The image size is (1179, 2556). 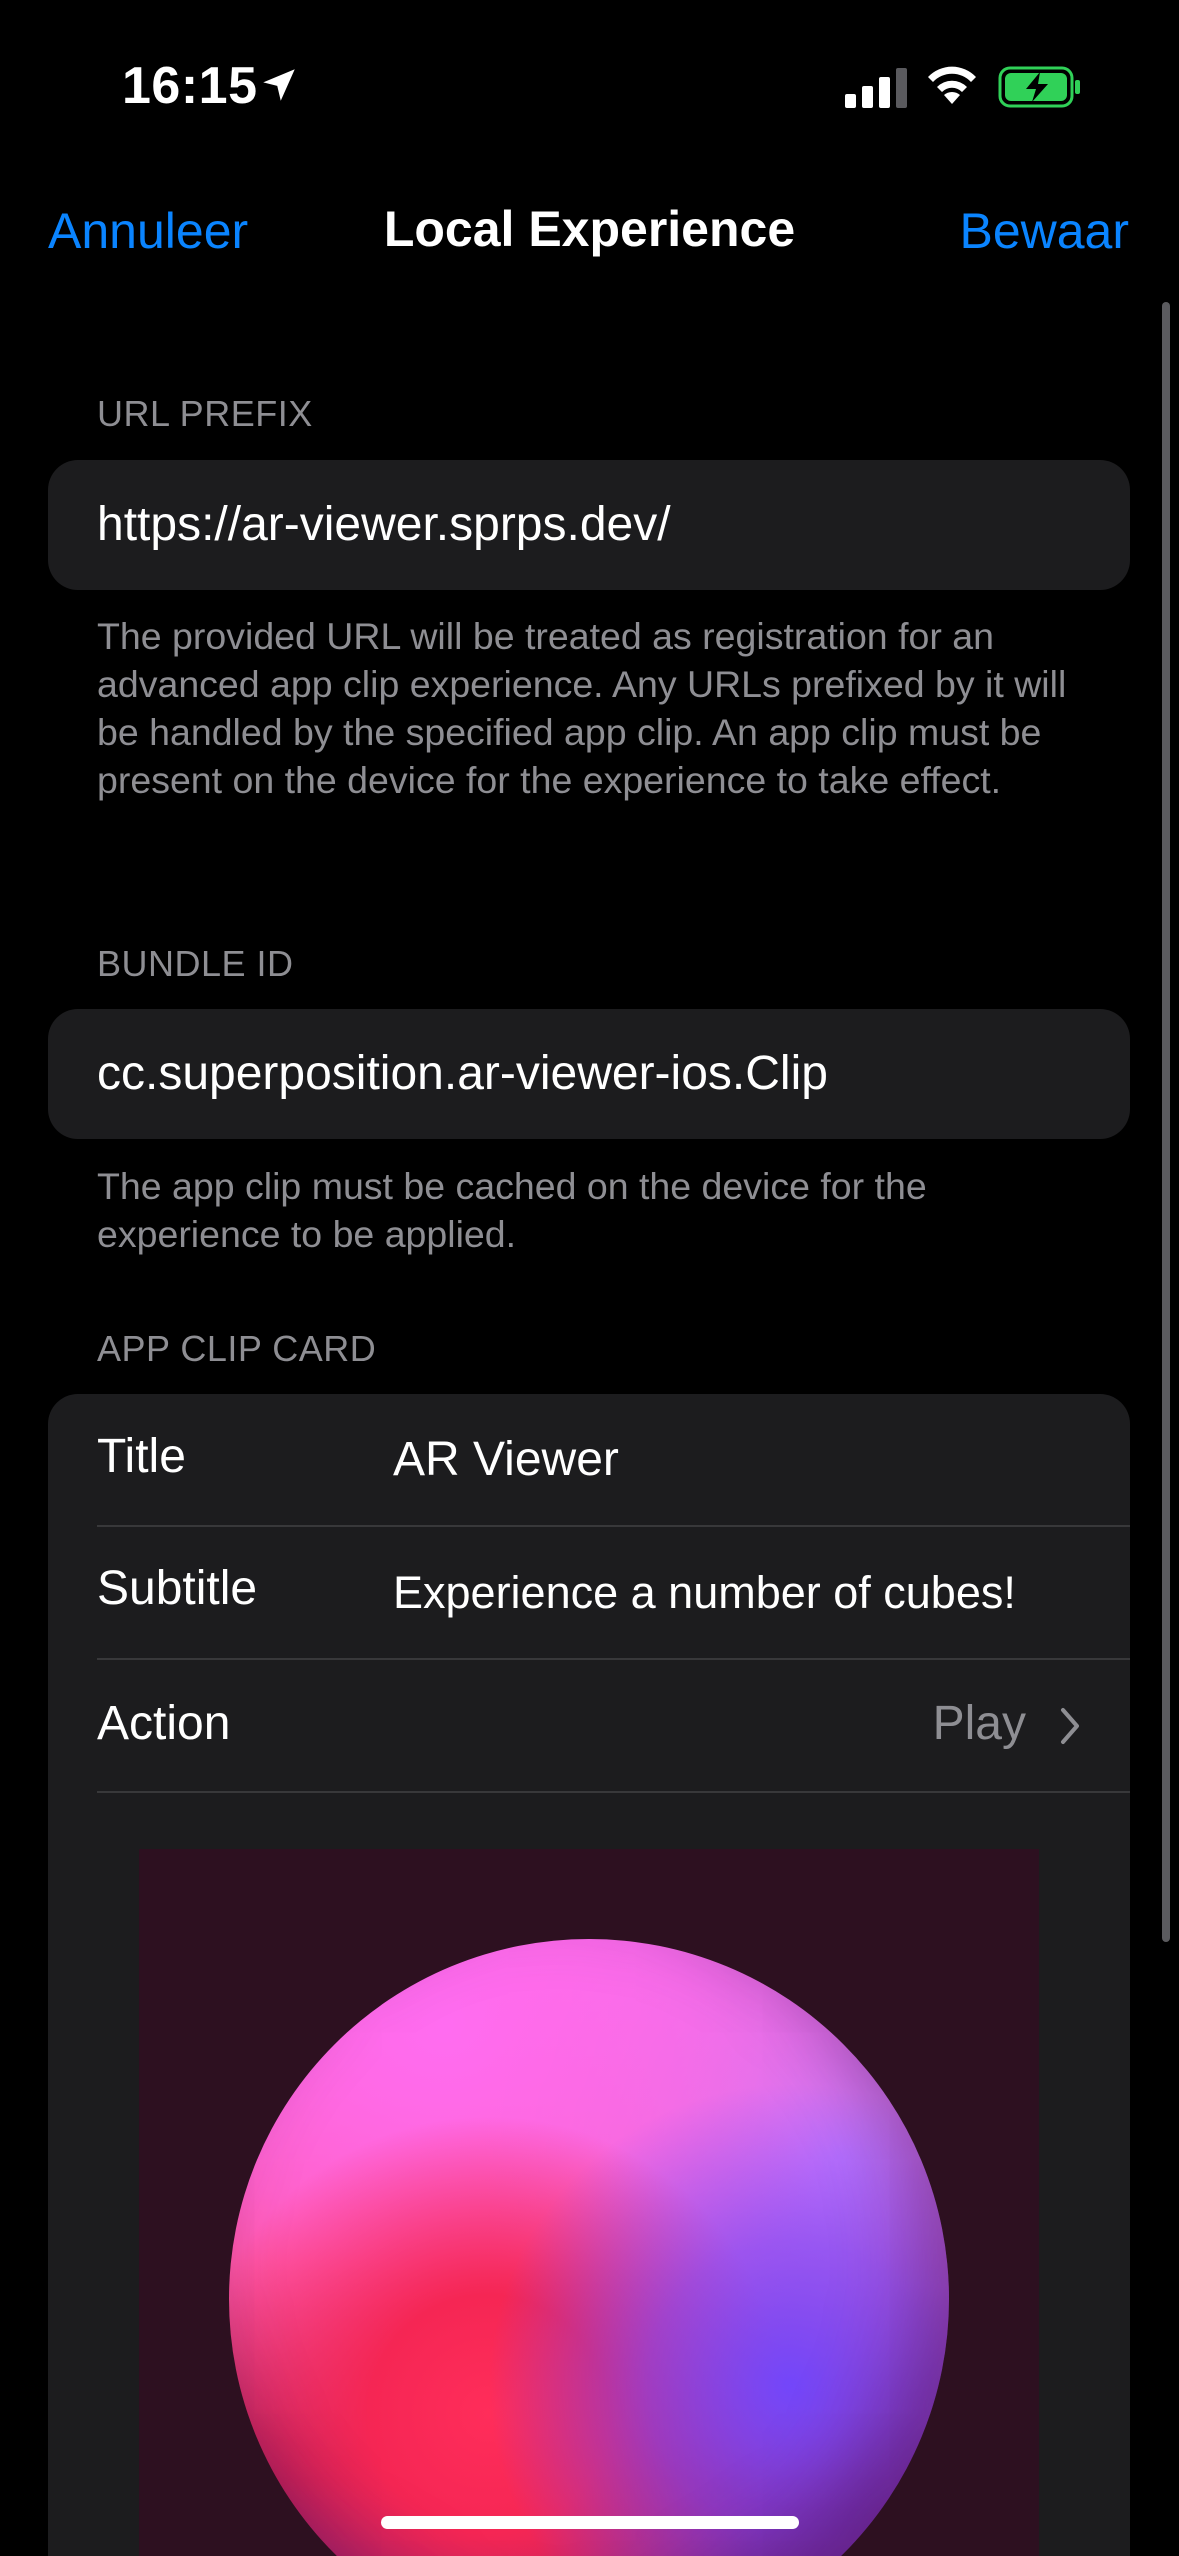 I want to click on action-row-label: Action, so click(x=164, y=1723).